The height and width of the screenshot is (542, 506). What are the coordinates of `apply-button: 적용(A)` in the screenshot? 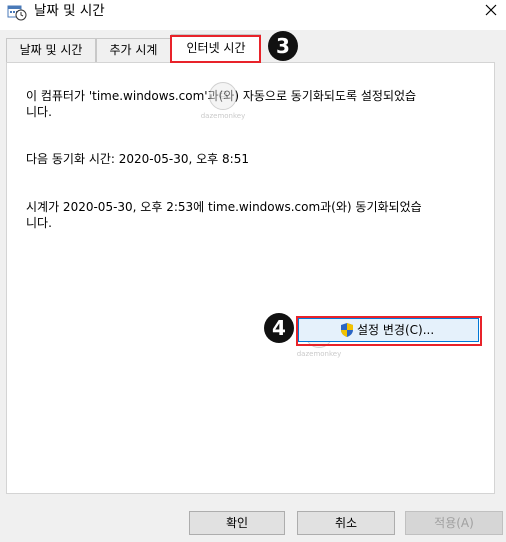 It's located at (454, 523).